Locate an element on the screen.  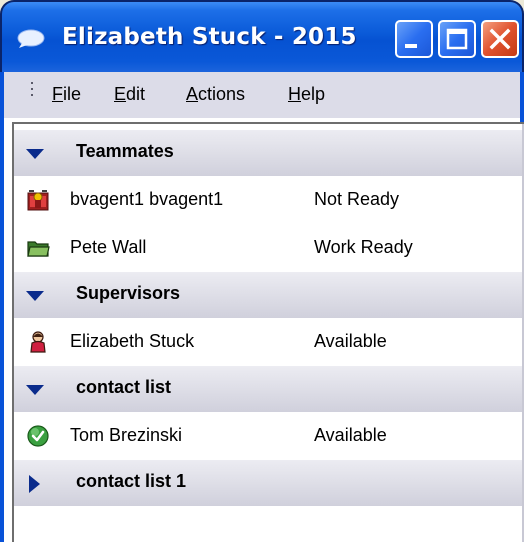
menu-file-label: ile is located at coordinates (72, 94).